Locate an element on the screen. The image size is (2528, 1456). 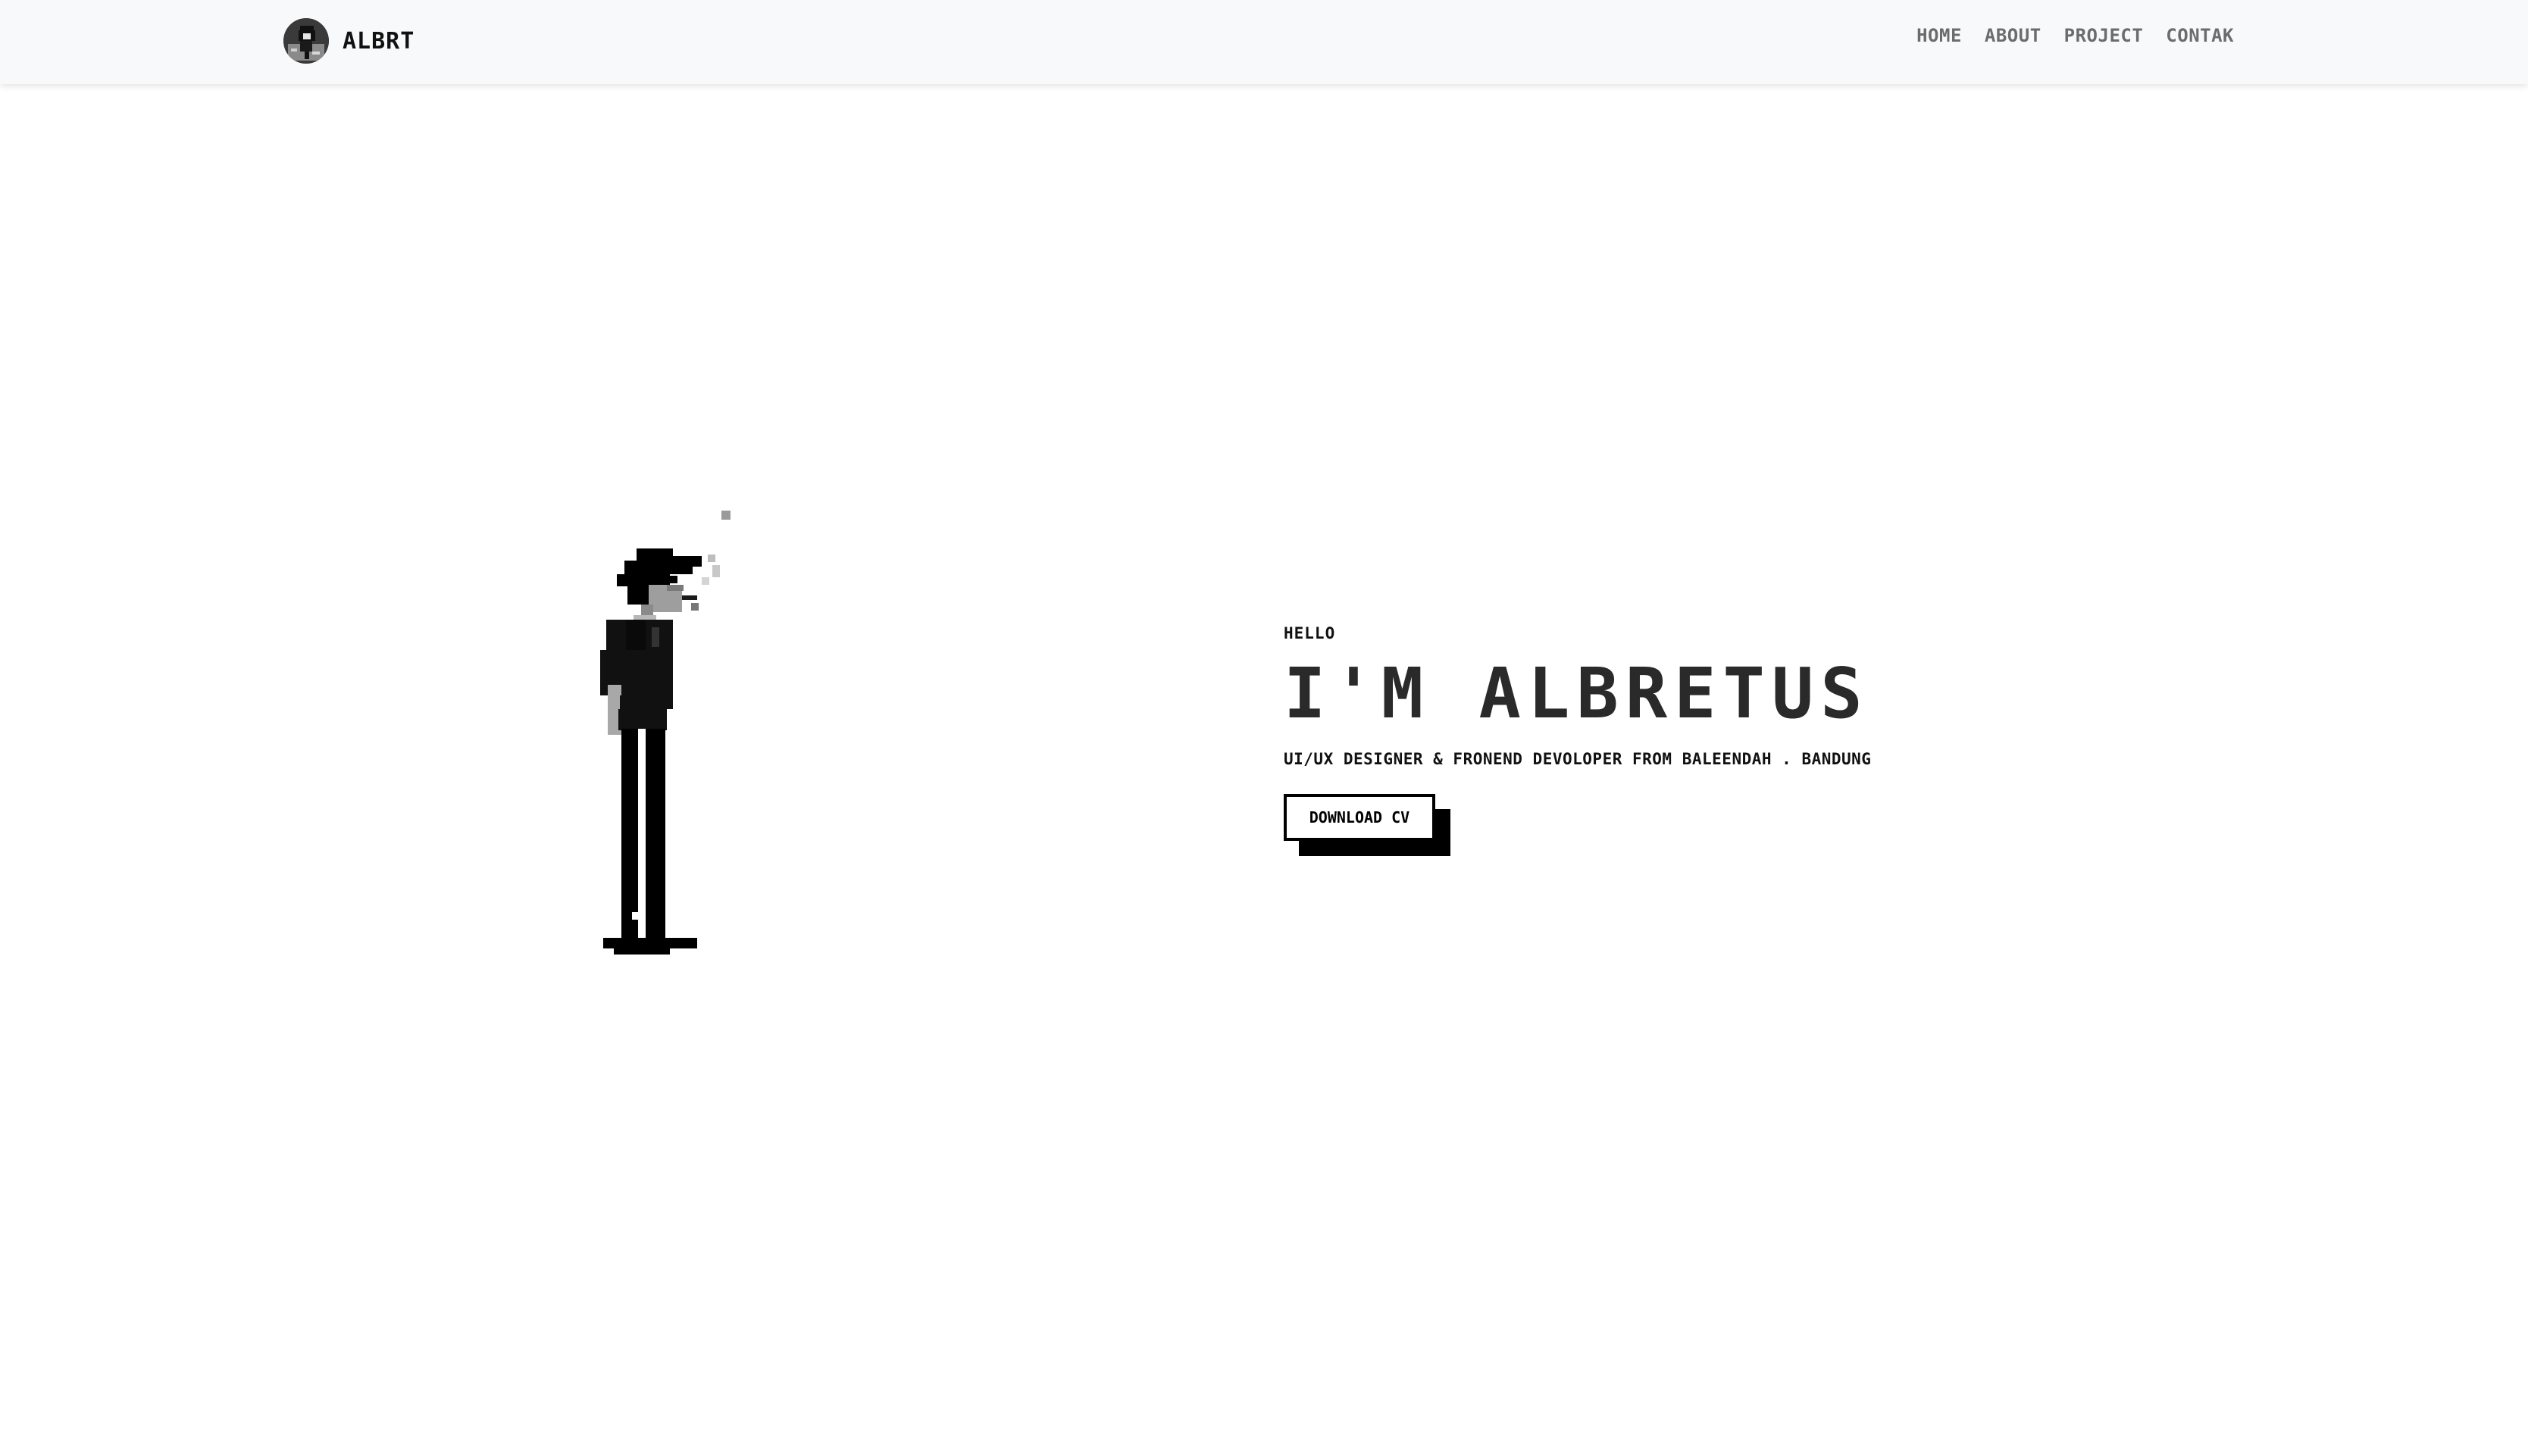
download-cv-wrapper: DOWNLOAD CV is located at coordinates (1367, 825).